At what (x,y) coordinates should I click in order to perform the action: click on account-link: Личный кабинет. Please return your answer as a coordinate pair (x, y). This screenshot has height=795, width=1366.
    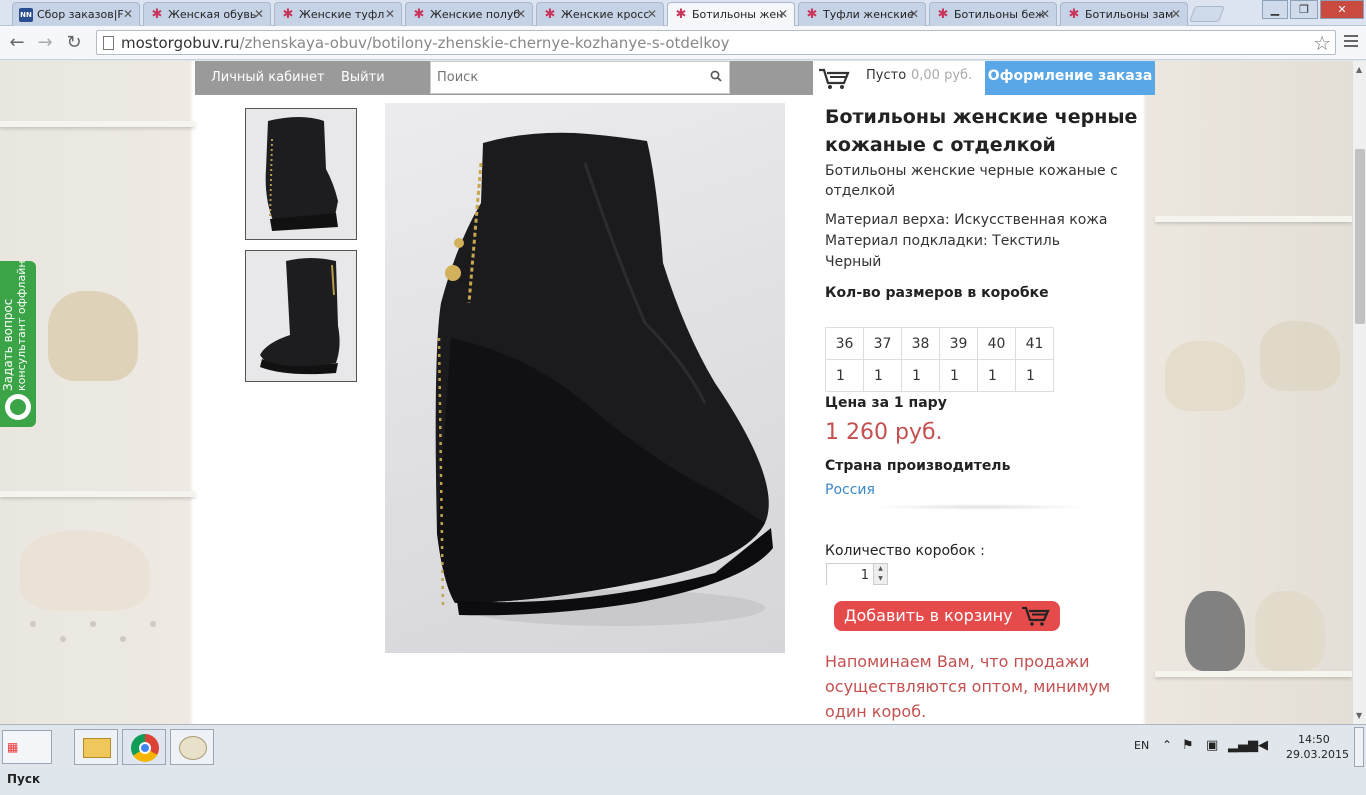
    Looking at the image, I should click on (268, 77).